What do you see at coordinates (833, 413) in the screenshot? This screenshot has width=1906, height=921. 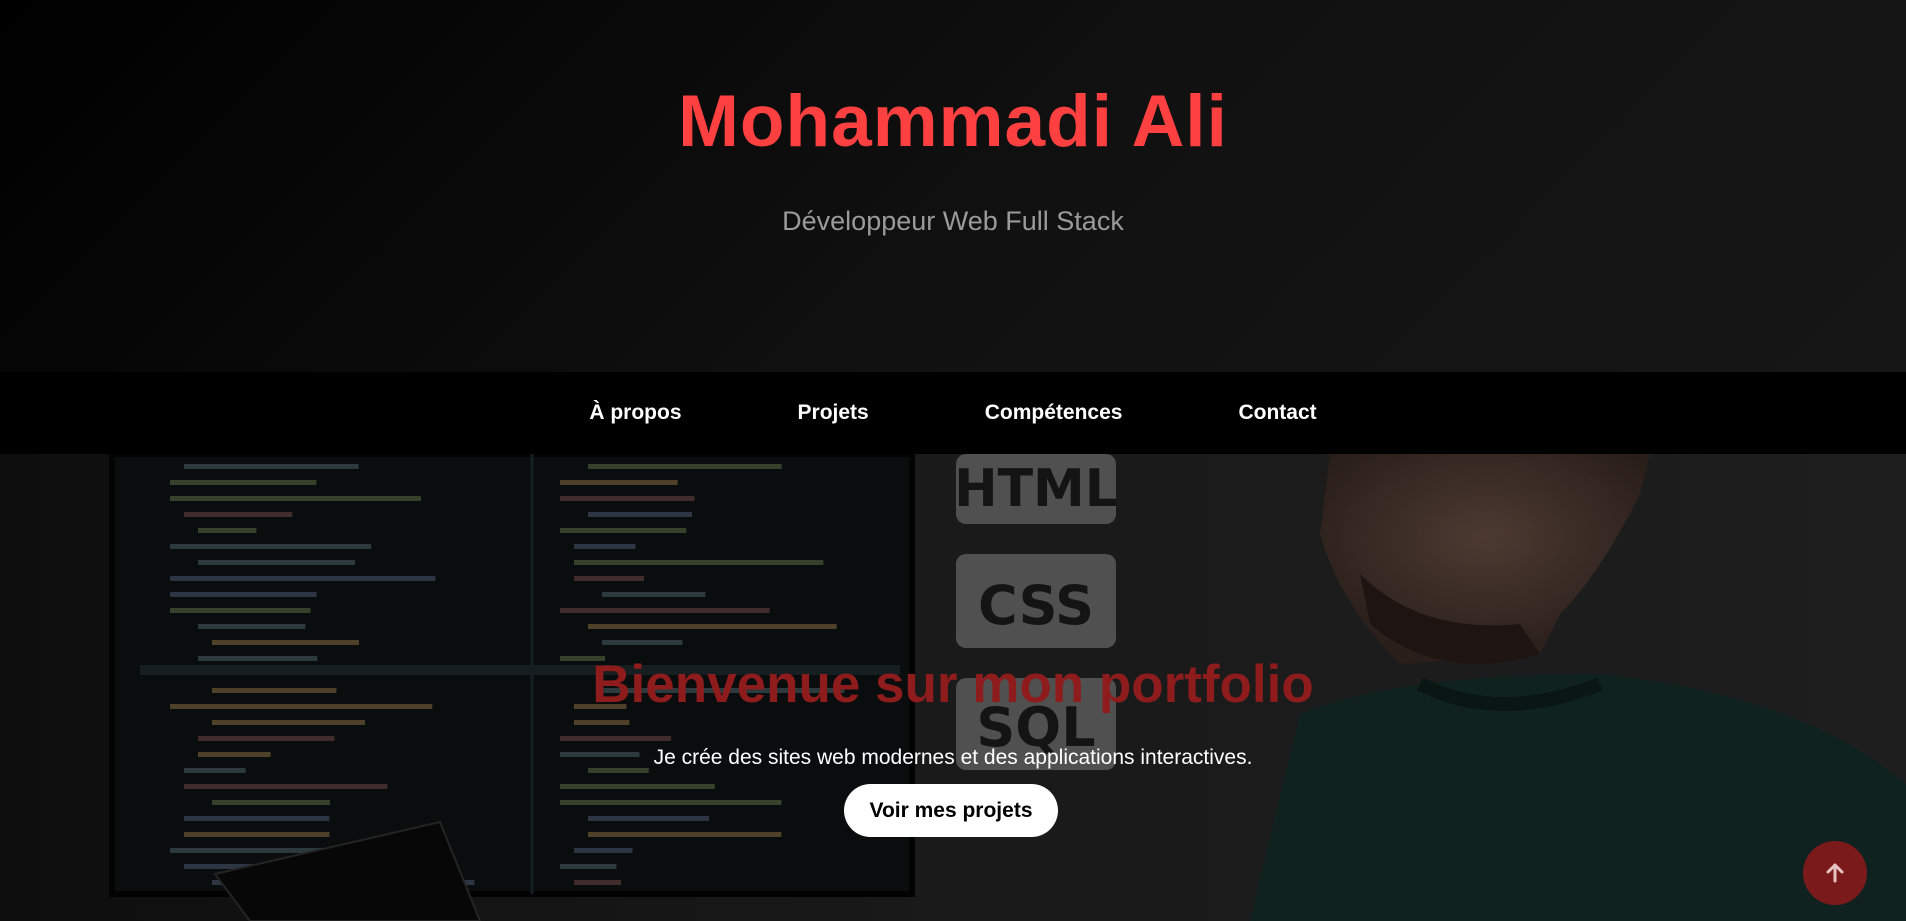 I see `nav-link-projects: Projets` at bounding box center [833, 413].